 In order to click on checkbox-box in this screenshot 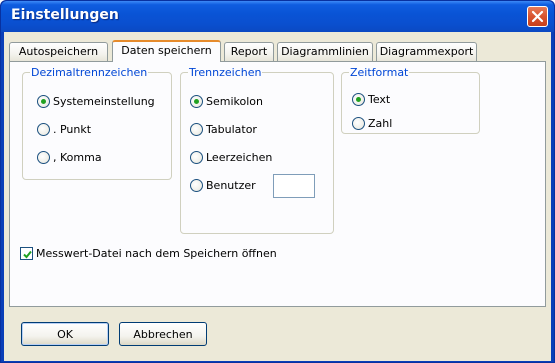, I will do `click(26, 253)`.